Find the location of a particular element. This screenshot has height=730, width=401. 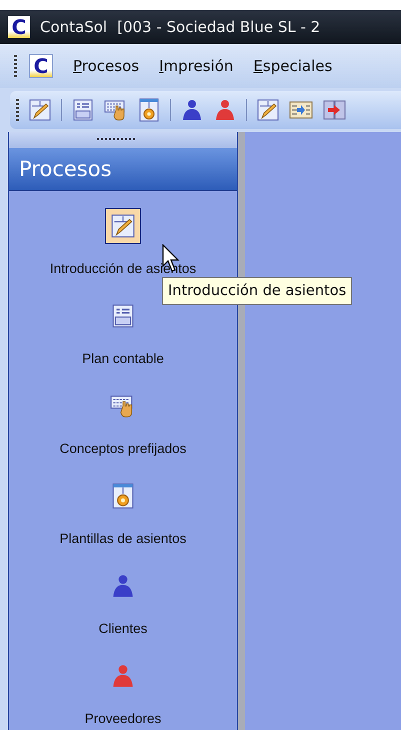

sidebar-item-label: Proveedores is located at coordinates (123, 719).